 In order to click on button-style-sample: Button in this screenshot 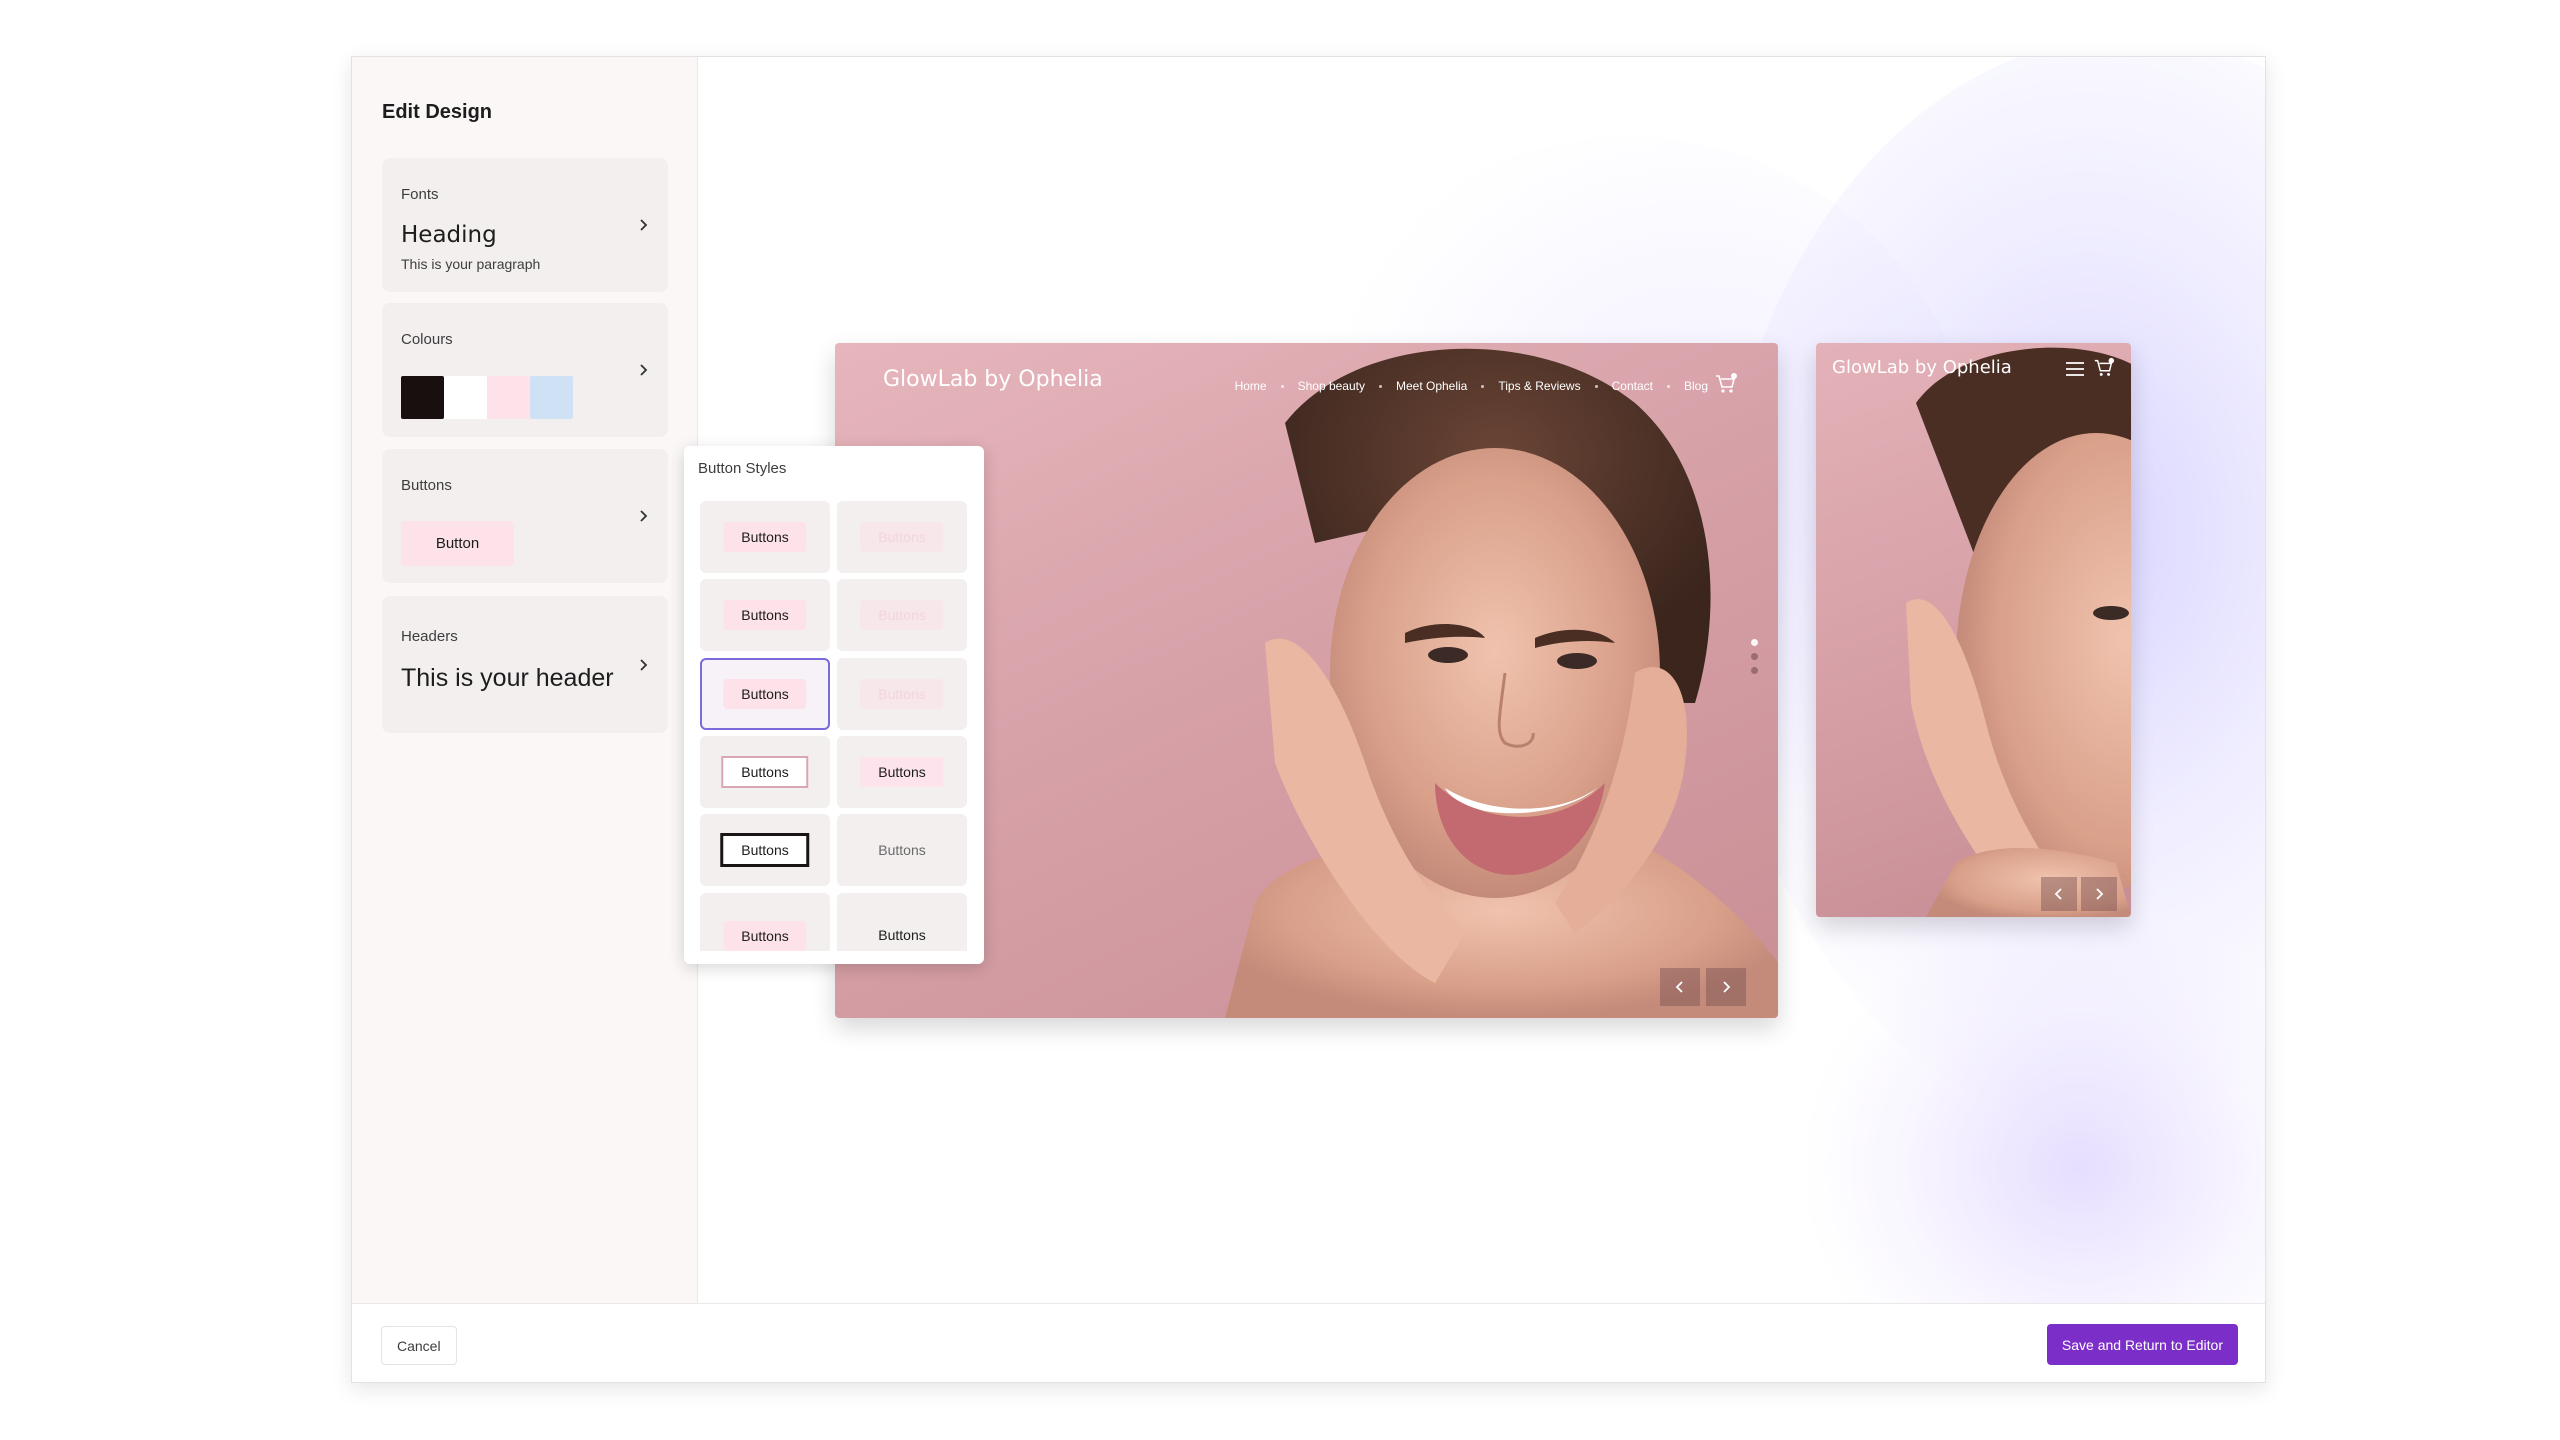, I will do `click(457, 543)`.